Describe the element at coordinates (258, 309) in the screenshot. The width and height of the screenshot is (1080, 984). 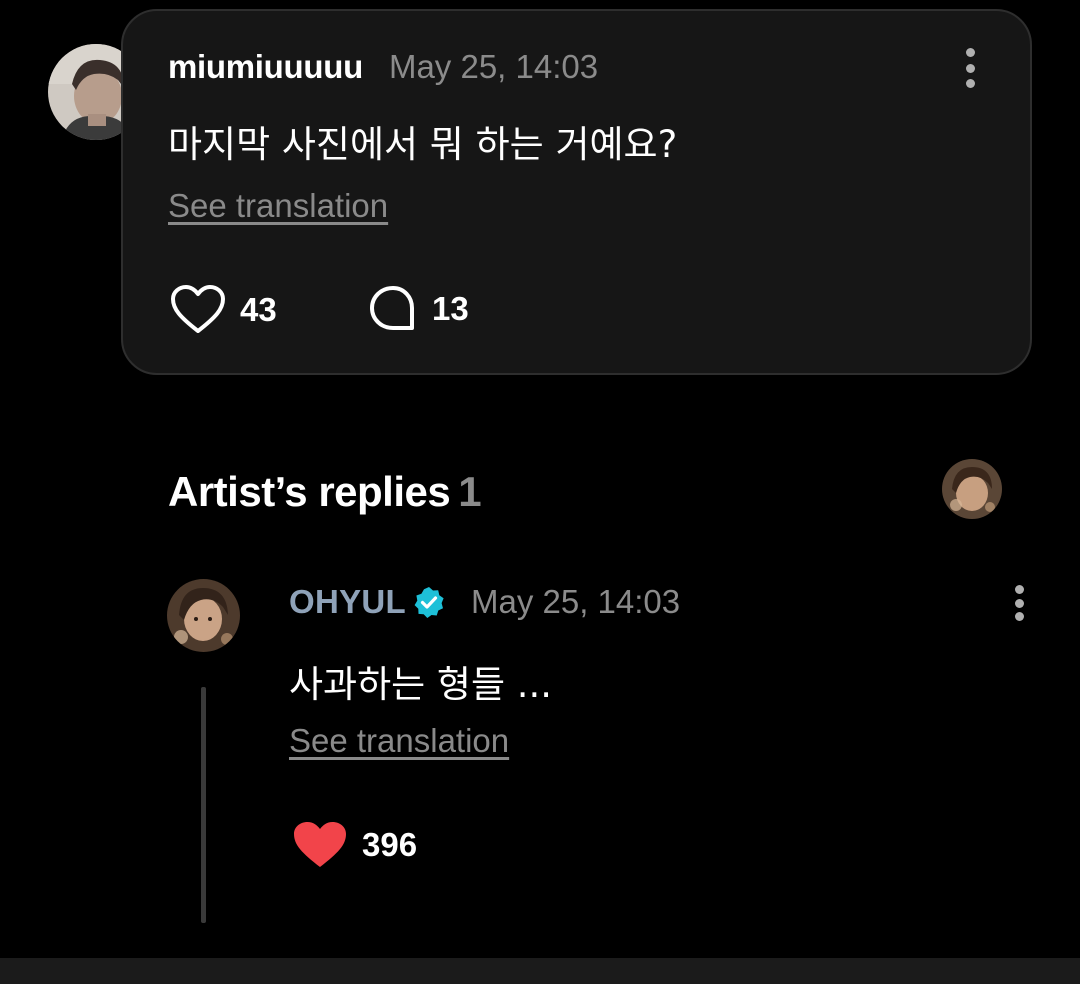
I see `fan-like-count: 43` at that location.